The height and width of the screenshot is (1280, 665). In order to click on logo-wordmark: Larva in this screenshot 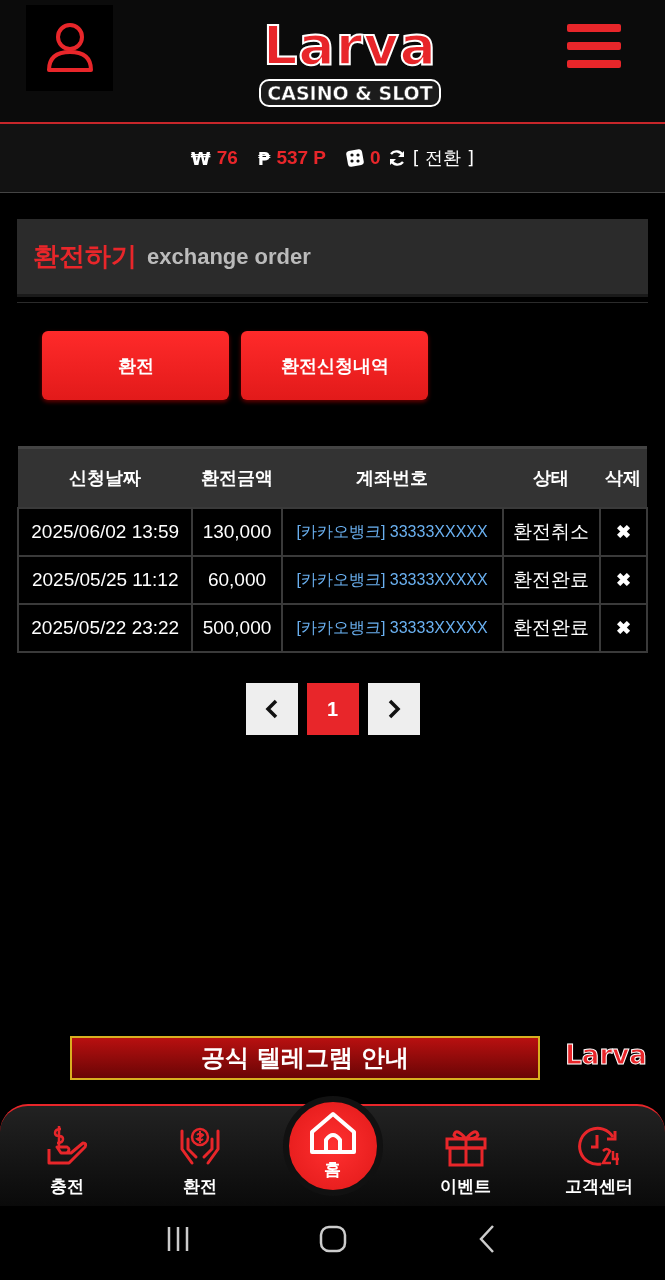, I will do `click(350, 46)`.